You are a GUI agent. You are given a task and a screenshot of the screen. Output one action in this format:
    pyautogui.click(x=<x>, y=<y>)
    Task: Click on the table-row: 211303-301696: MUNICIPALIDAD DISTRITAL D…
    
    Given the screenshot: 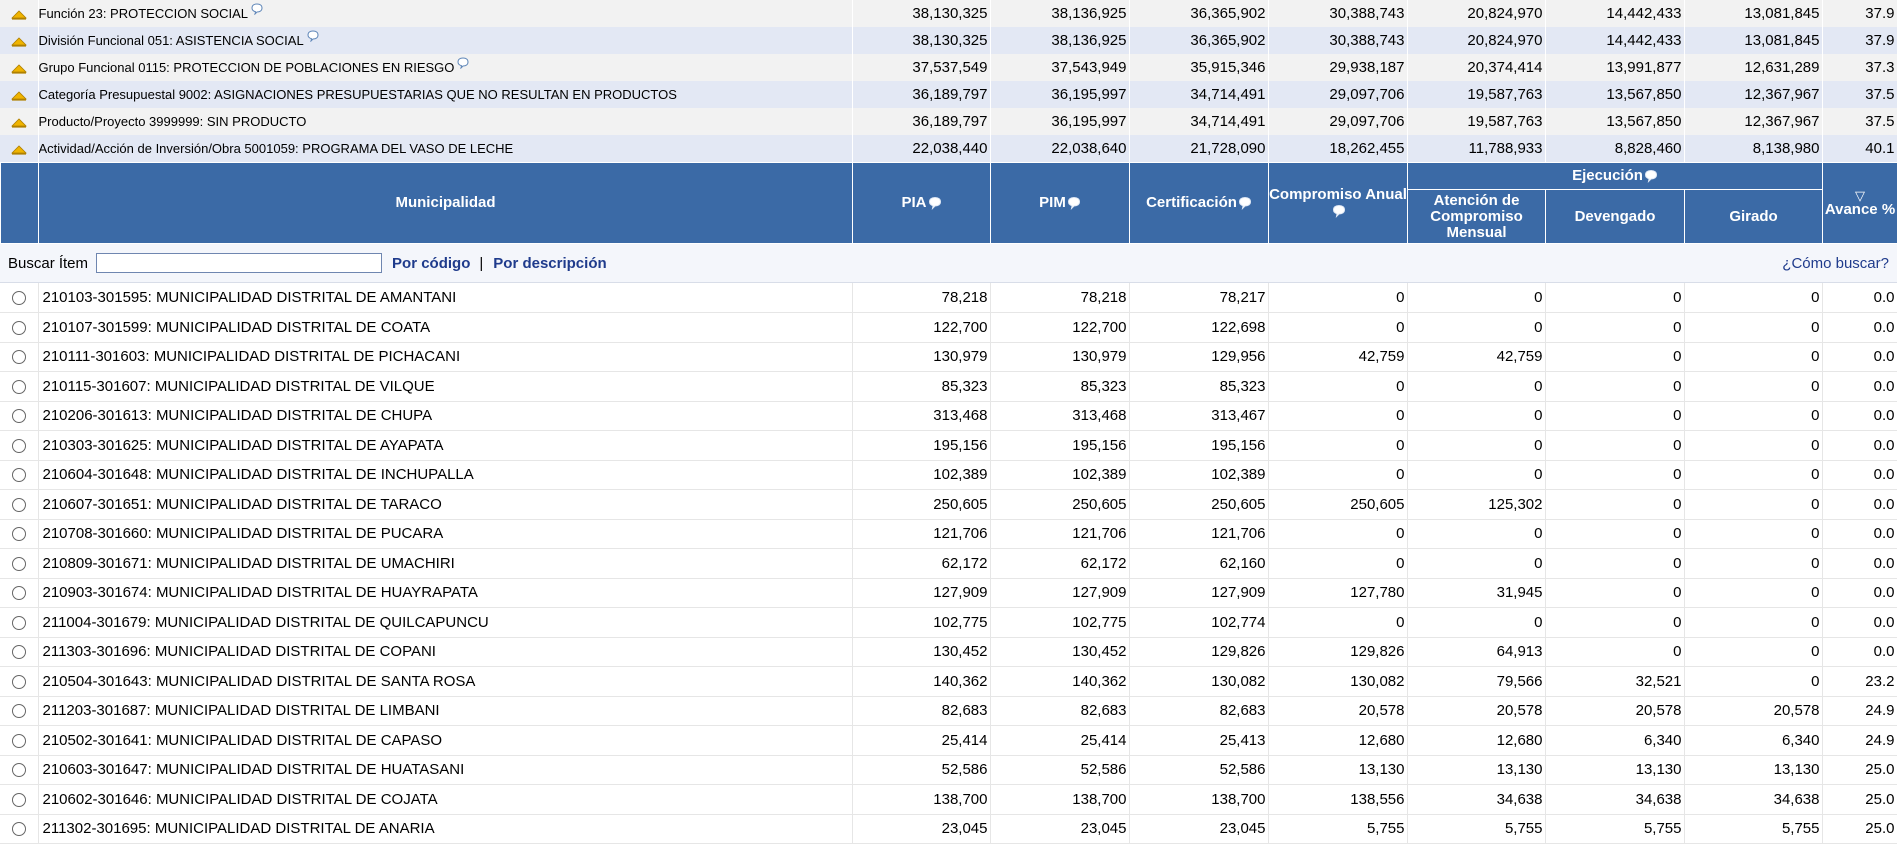 What is the action you would take?
    pyautogui.click(x=948, y=652)
    